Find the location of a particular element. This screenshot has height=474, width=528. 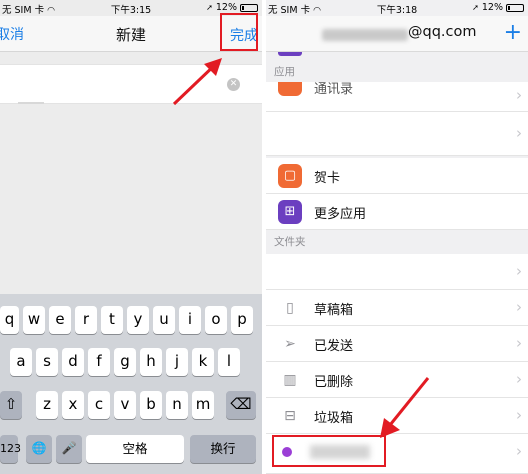

section-header-folders: 文件夹 is located at coordinates (397, 242).